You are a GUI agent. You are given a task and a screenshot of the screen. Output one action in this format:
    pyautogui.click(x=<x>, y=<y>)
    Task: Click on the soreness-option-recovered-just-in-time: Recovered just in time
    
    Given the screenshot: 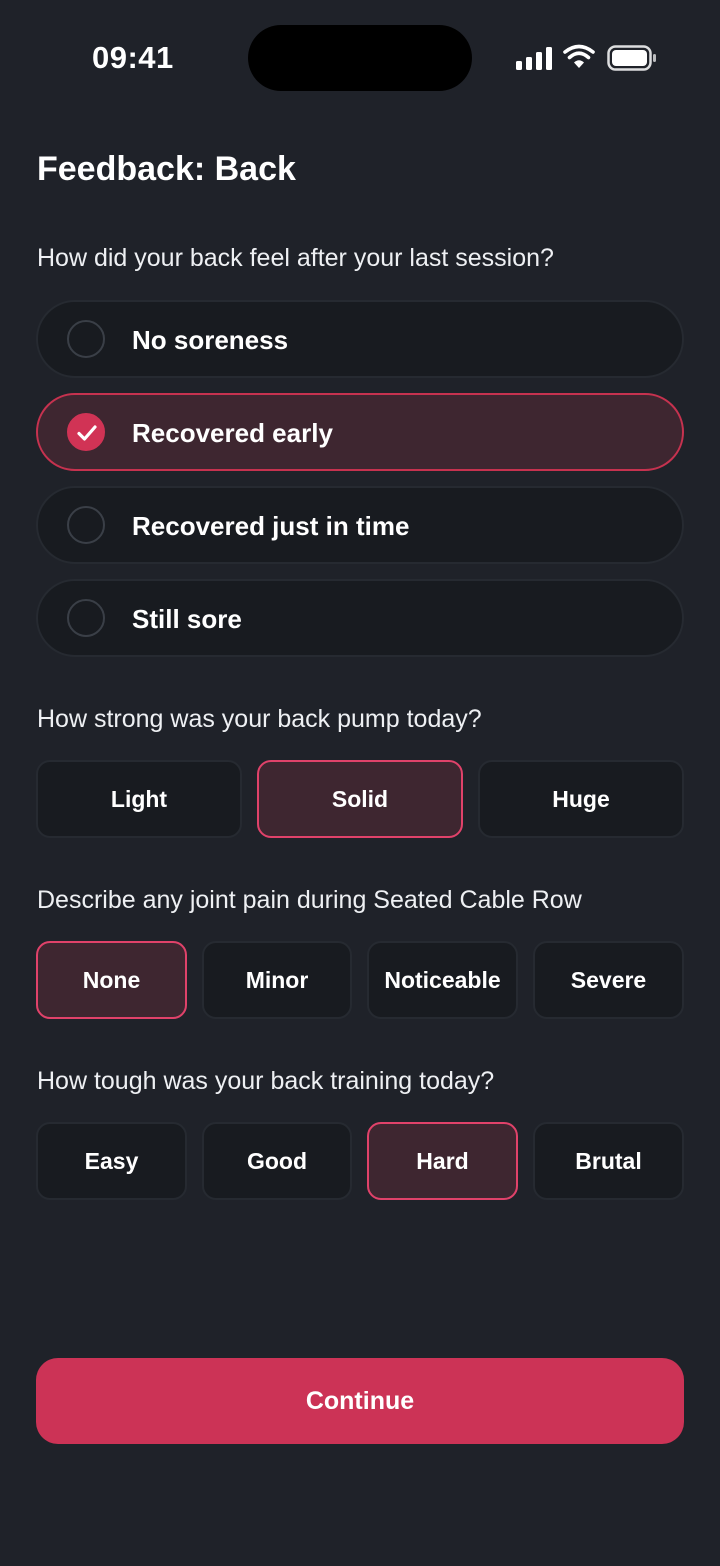 What is the action you would take?
    pyautogui.click(x=360, y=525)
    